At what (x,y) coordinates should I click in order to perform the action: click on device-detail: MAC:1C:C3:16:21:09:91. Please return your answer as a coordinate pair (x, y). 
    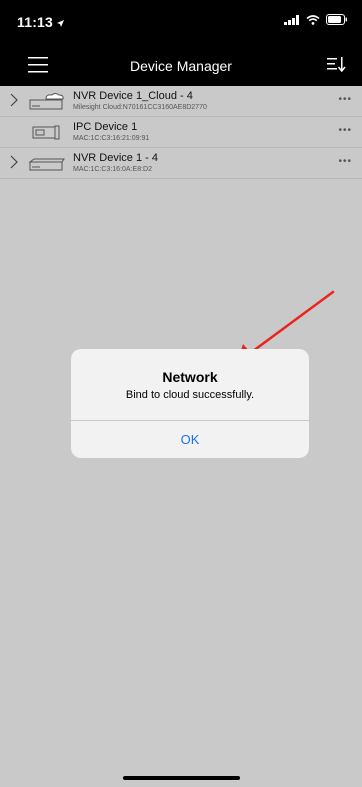
    Looking at the image, I should click on (111, 138).